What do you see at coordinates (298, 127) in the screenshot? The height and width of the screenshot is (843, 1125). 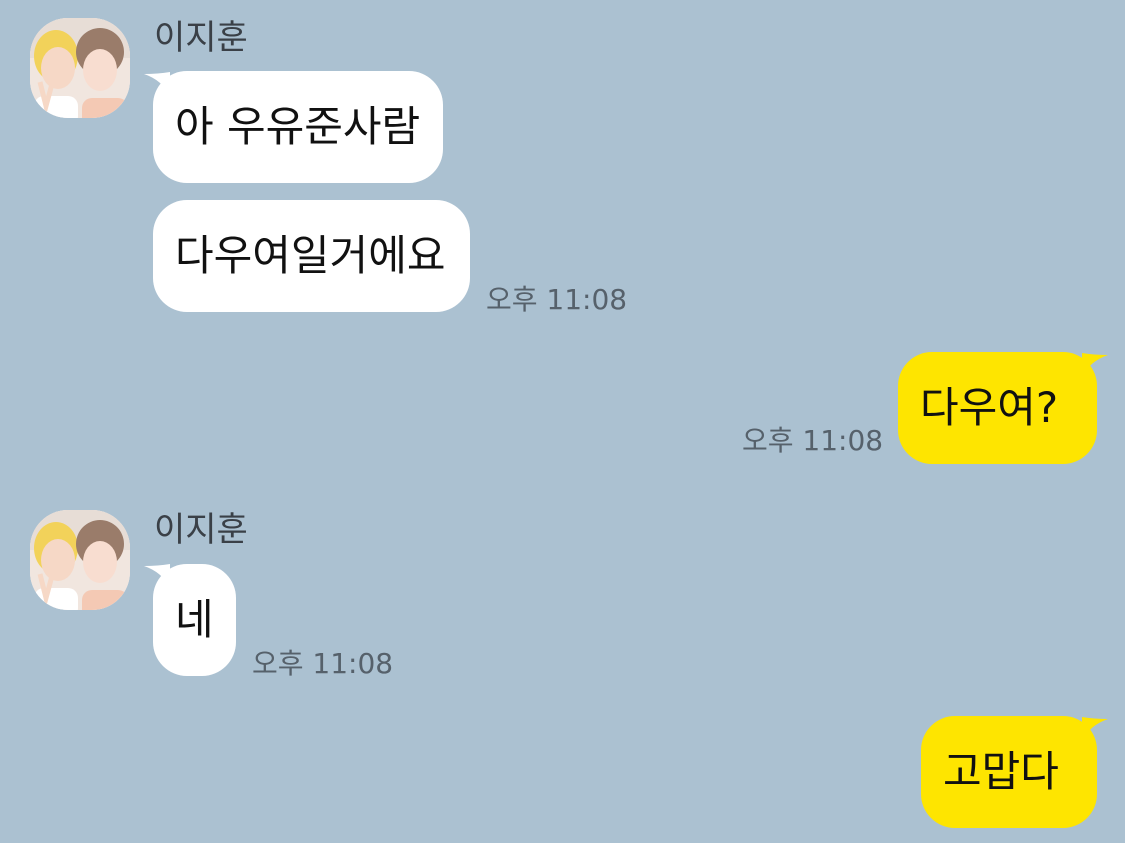 I see `incoming-message: 아 우유준사람` at bounding box center [298, 127].